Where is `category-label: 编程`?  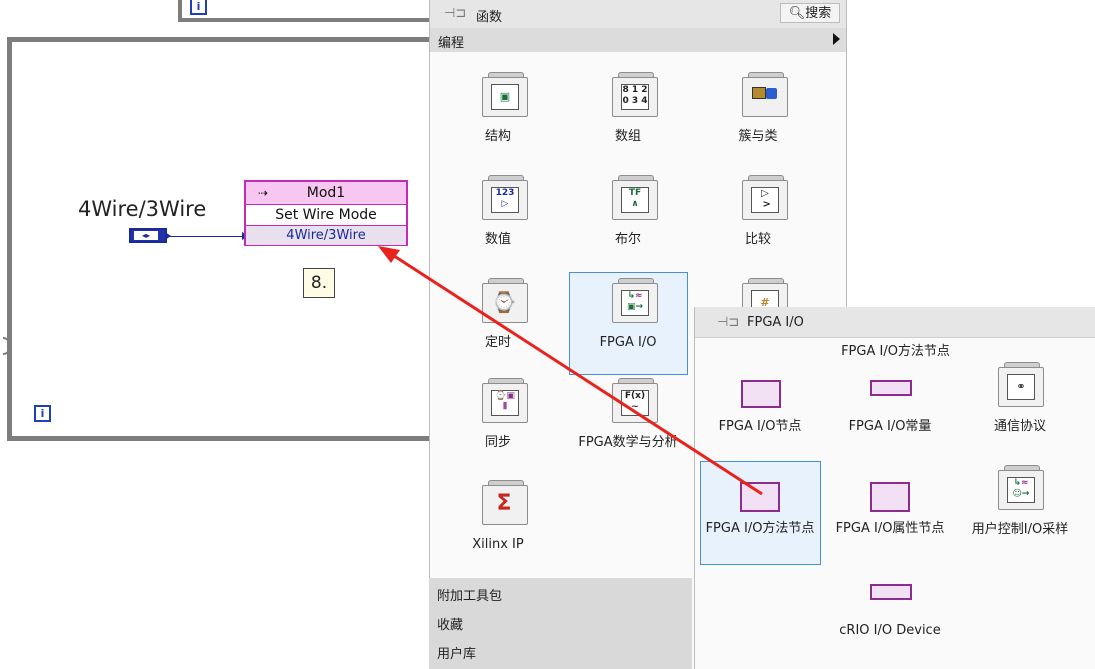
category-label: 编程 is located at coordinates (451, 43).